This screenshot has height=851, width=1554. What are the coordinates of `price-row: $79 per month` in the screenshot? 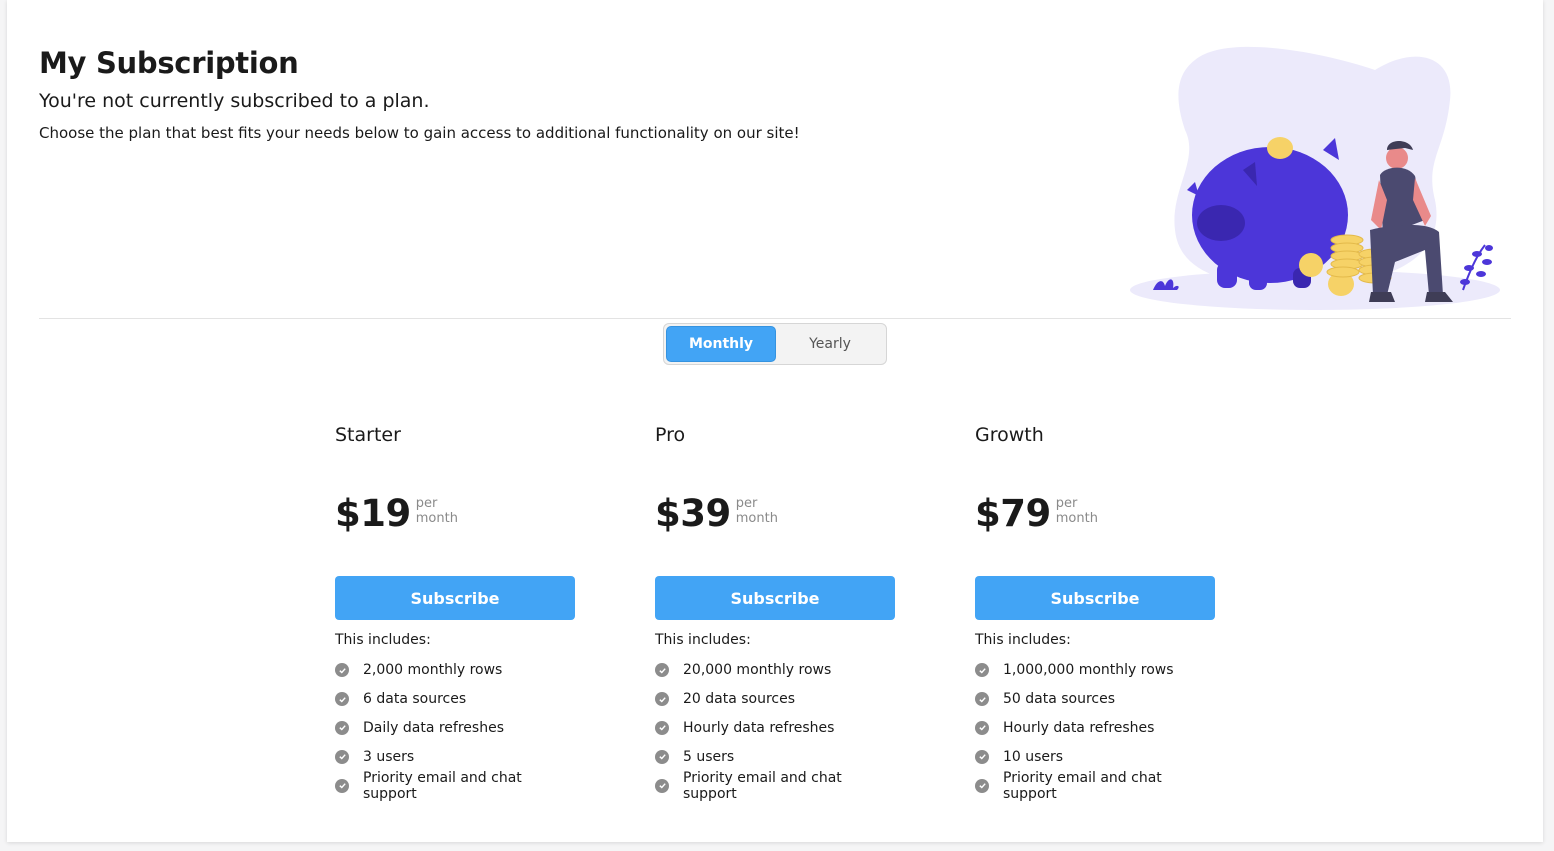 It's located at (1095, 516).